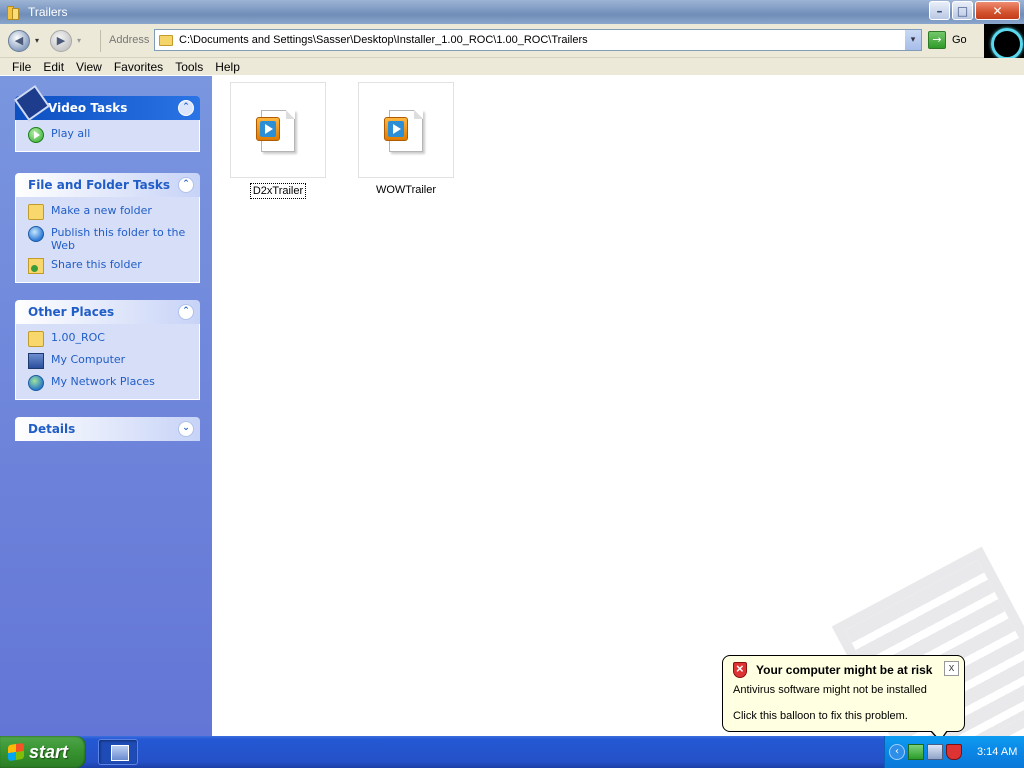 This screenshot has width=1024, height=768. What do you see at coordinates (916, 752) in the screenshot?
I see `network-connection-icon` at bounding box center [916, 752].